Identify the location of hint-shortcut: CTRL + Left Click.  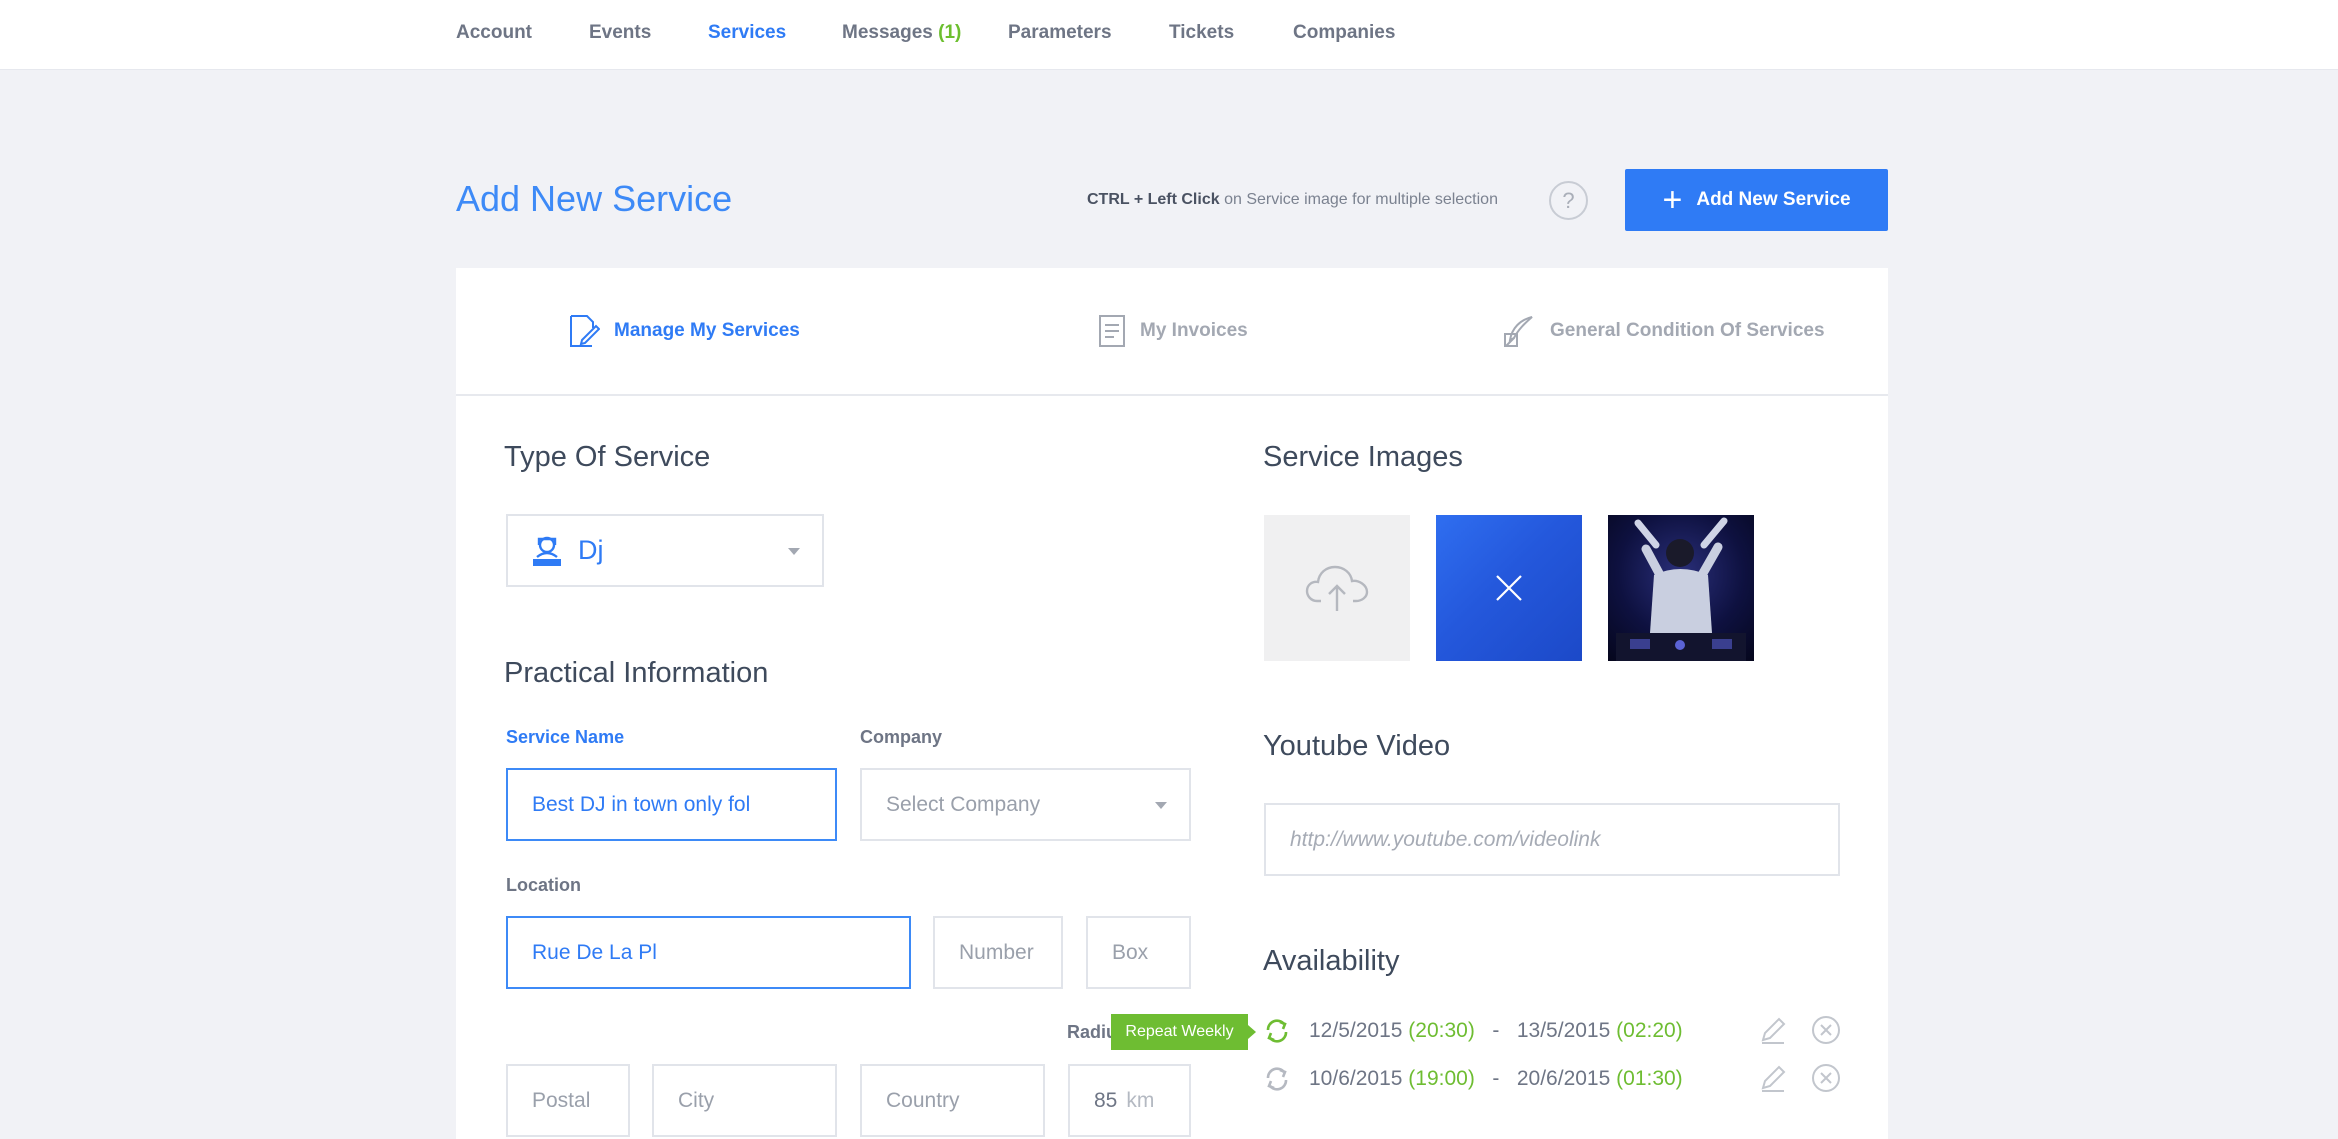
(1153, 199).